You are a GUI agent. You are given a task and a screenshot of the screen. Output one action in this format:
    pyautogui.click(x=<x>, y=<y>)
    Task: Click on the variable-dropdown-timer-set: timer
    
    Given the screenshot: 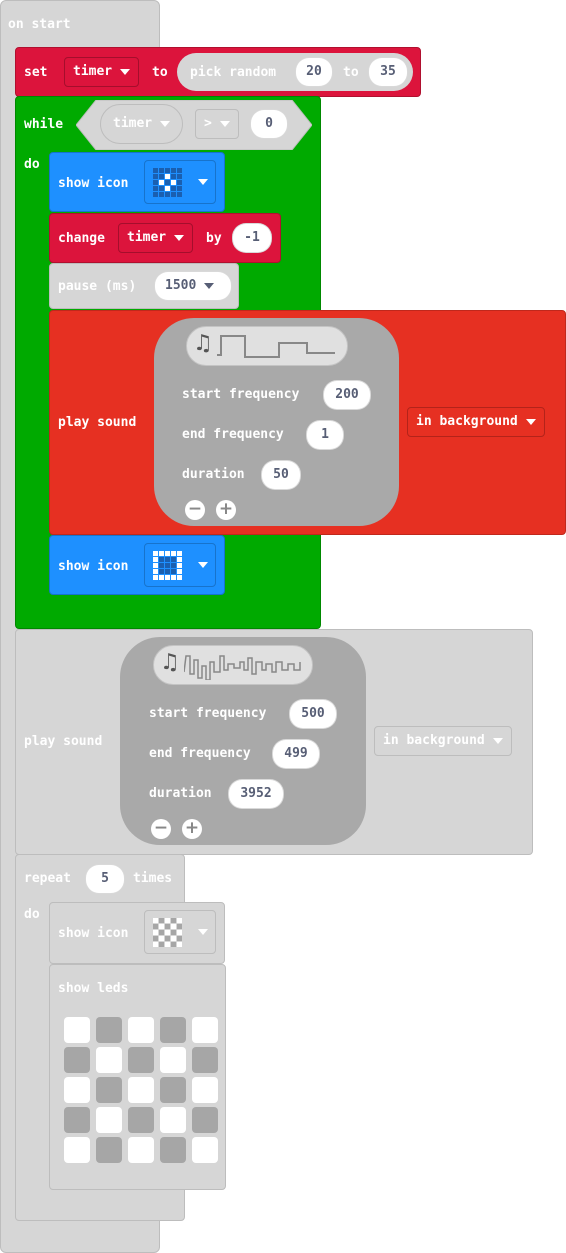 What is the action you would take?
    pyautogui.click(x=102, y=72)
    